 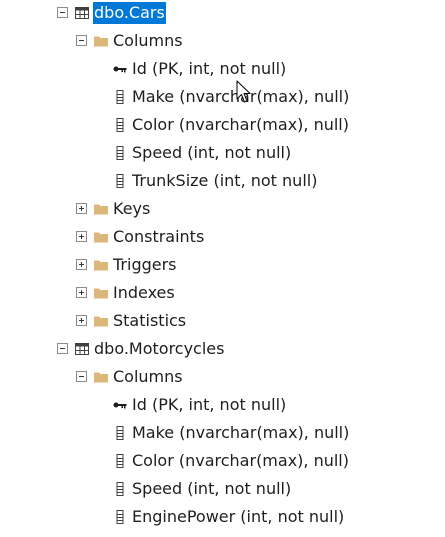 I want to click on tree-node-table-cars: dbo.Cars, so click(x=222, y=14).